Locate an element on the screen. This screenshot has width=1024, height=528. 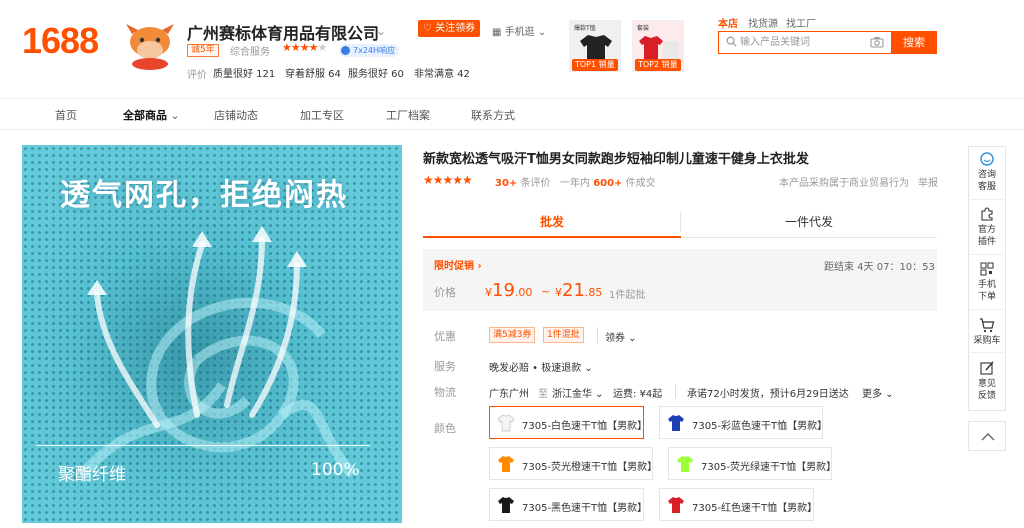
tab-divider is located at coordinates (680, 222).